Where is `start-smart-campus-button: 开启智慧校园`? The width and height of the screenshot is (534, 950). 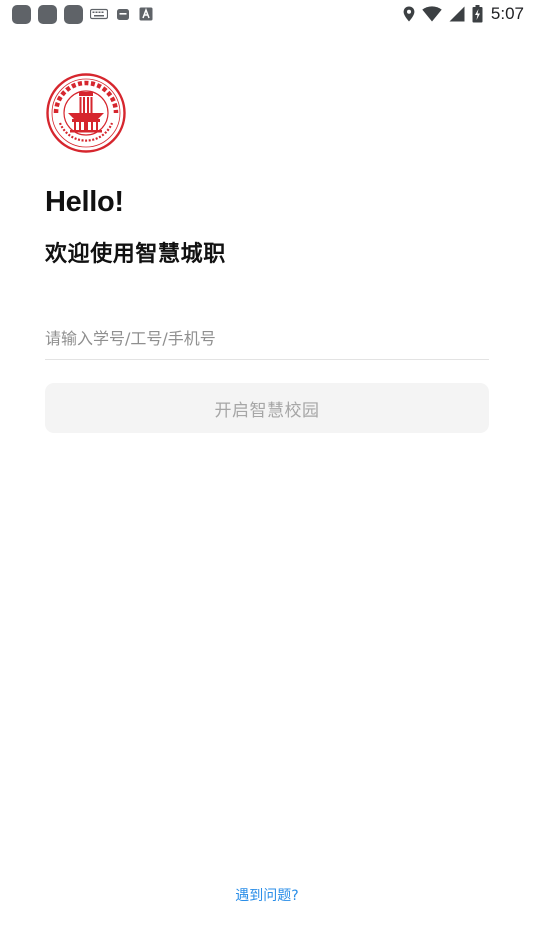
start-smart-campus-button: 开启智慧校园 is located at coordinates (267, 408).